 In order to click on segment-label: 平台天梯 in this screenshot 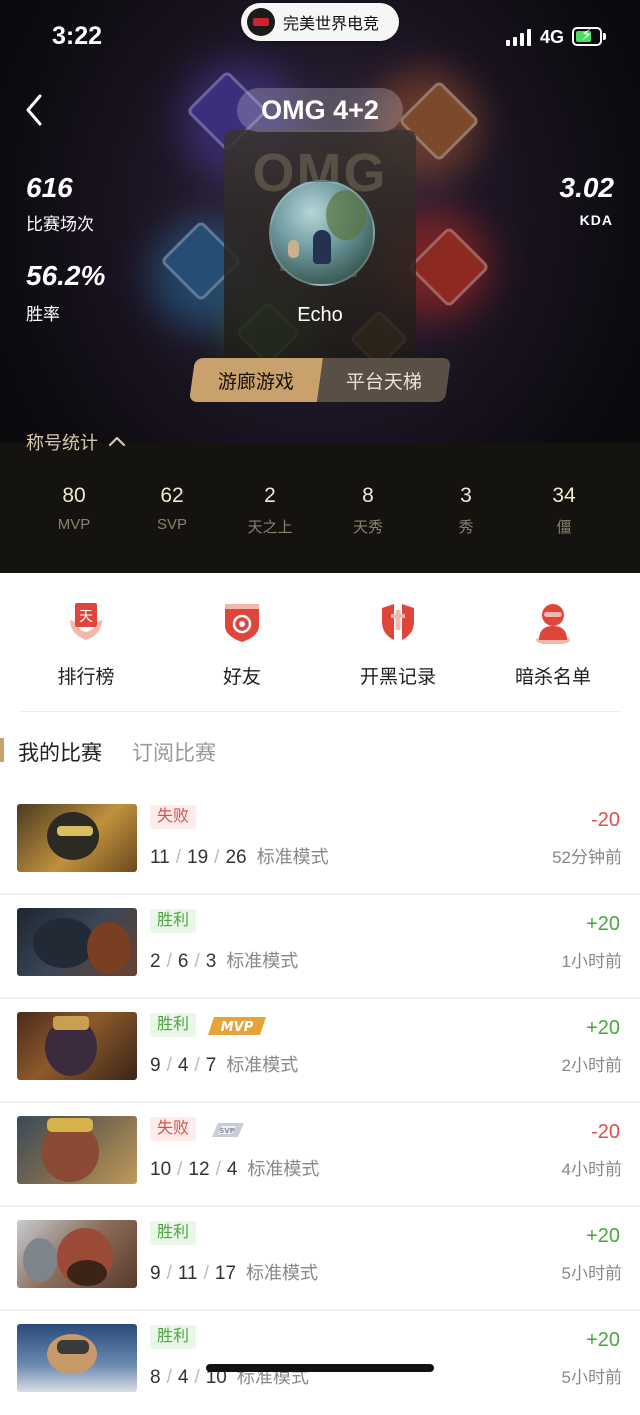, I will do `click(383, 382)`.